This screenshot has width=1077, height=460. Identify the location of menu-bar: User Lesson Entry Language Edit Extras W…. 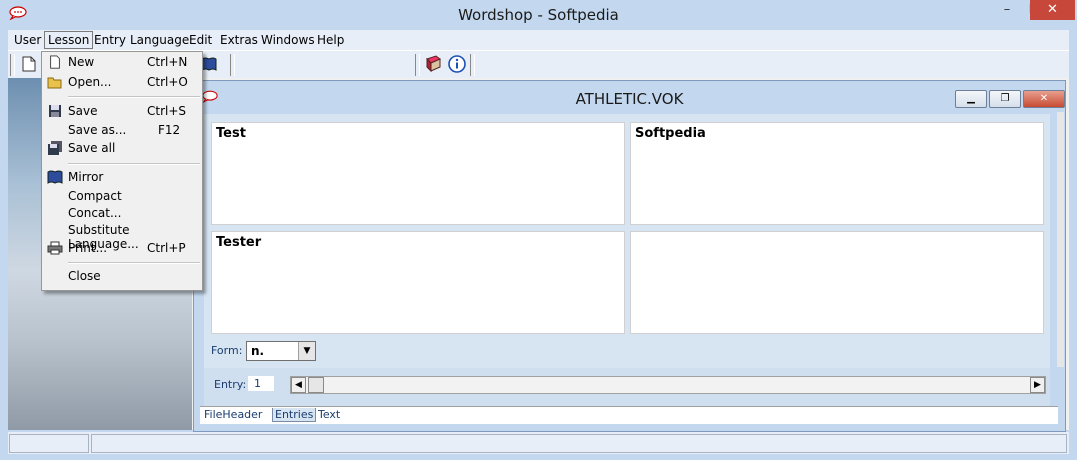
(538, 40).